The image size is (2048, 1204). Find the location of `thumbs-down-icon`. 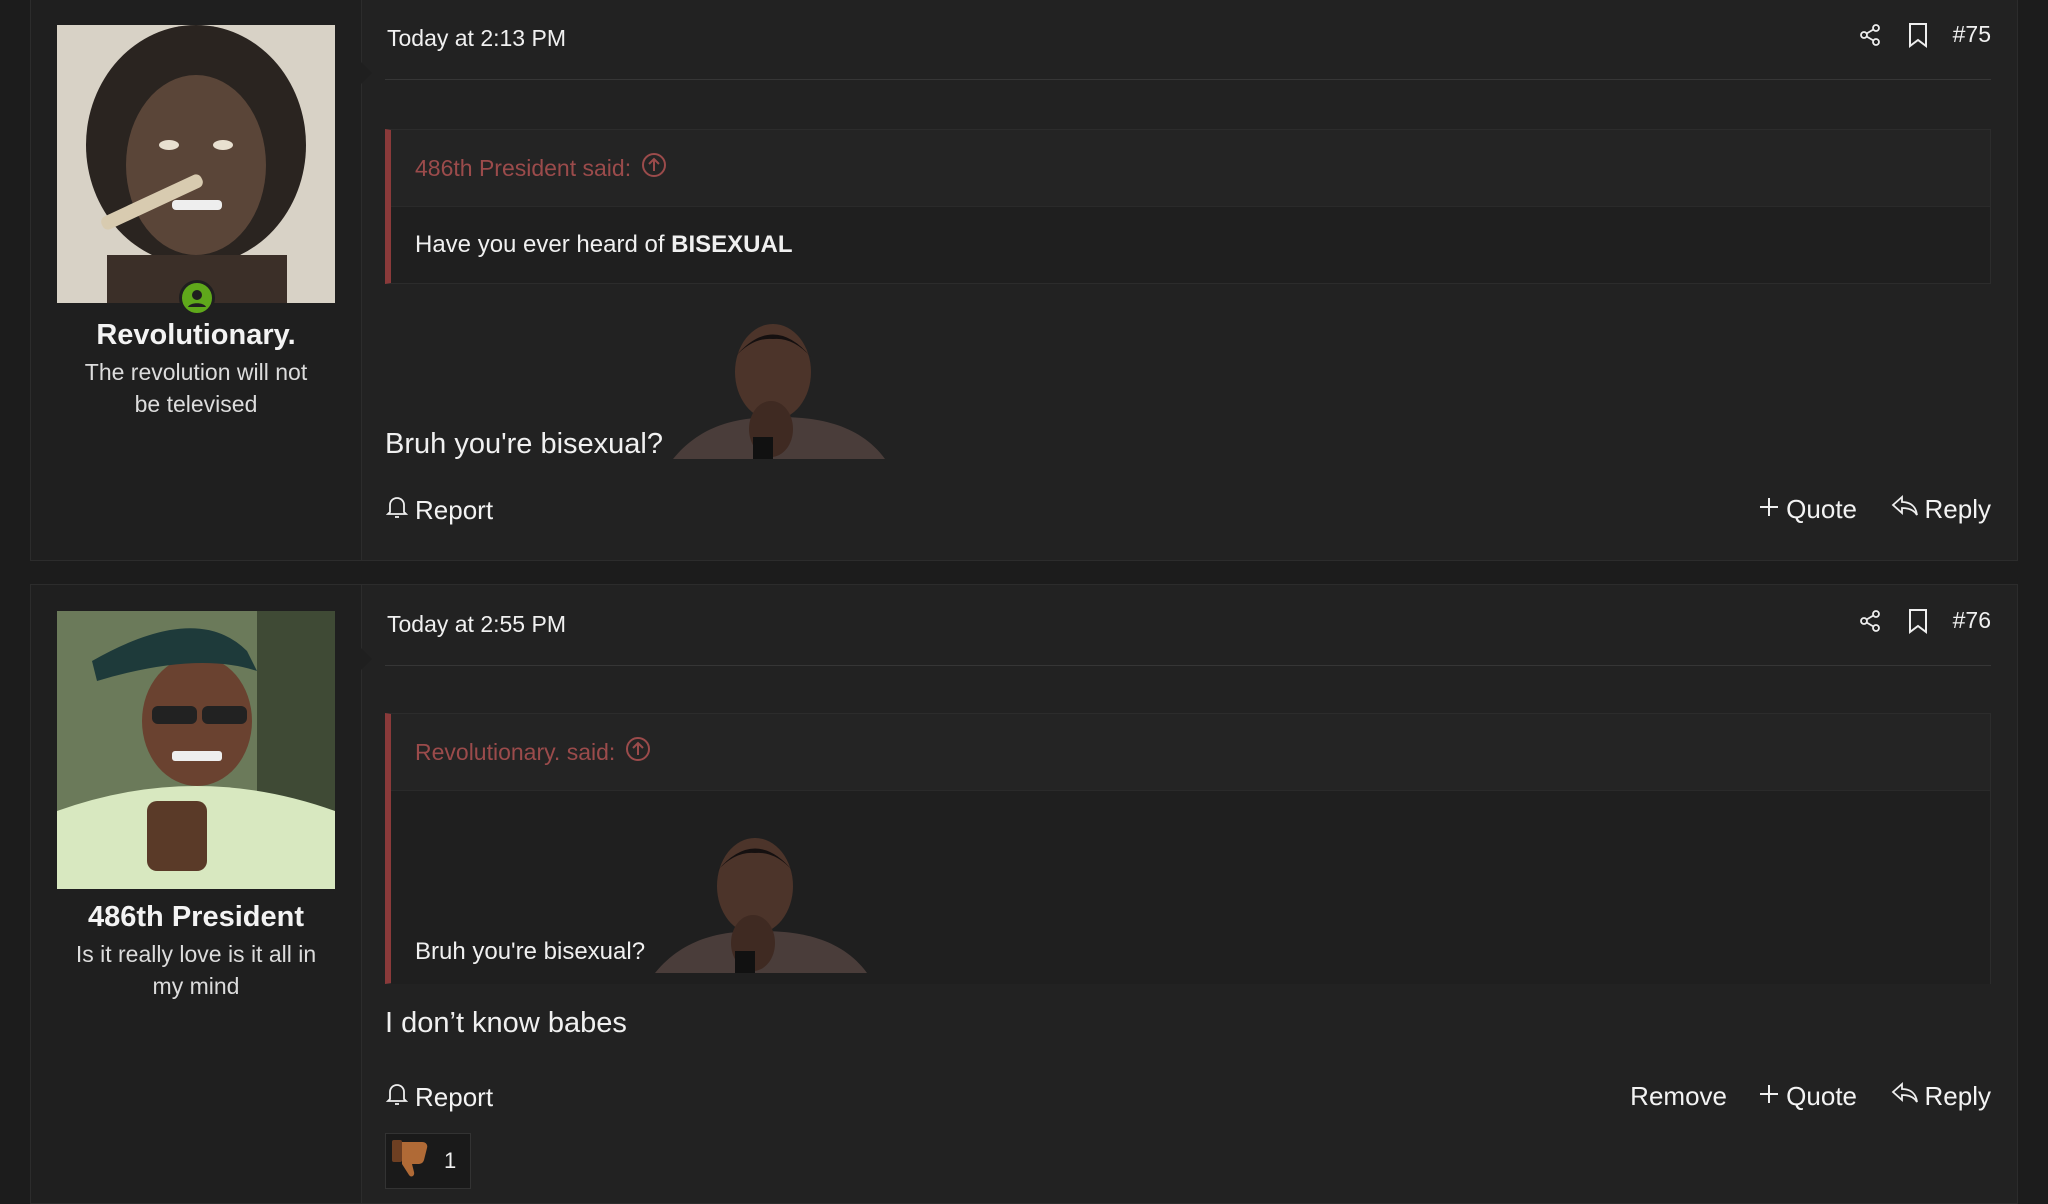

thumbs-down-icon is located at coordinates (413, 1161).